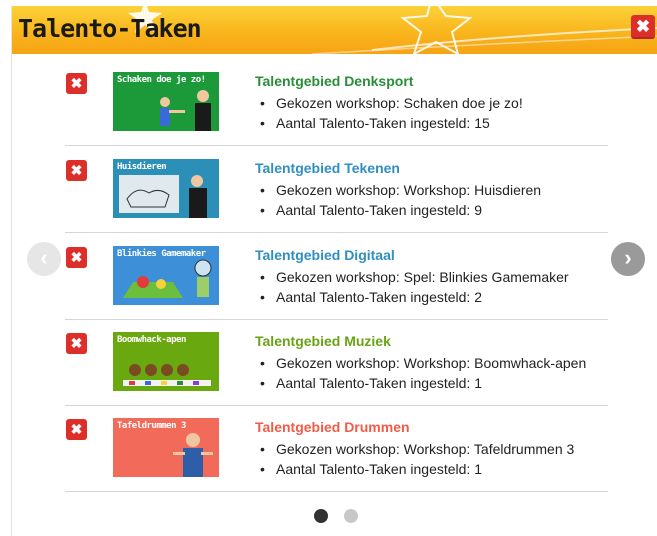 This screenshot has width=657, height=536. I want to click on workshop-thumbnail: Blinkies Gamemaker, so click(166, 275).